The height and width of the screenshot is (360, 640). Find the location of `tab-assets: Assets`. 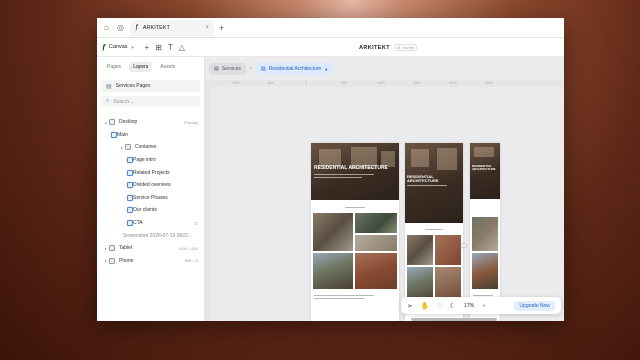

tab-assets: Assets is located at coordinates (167, 67).